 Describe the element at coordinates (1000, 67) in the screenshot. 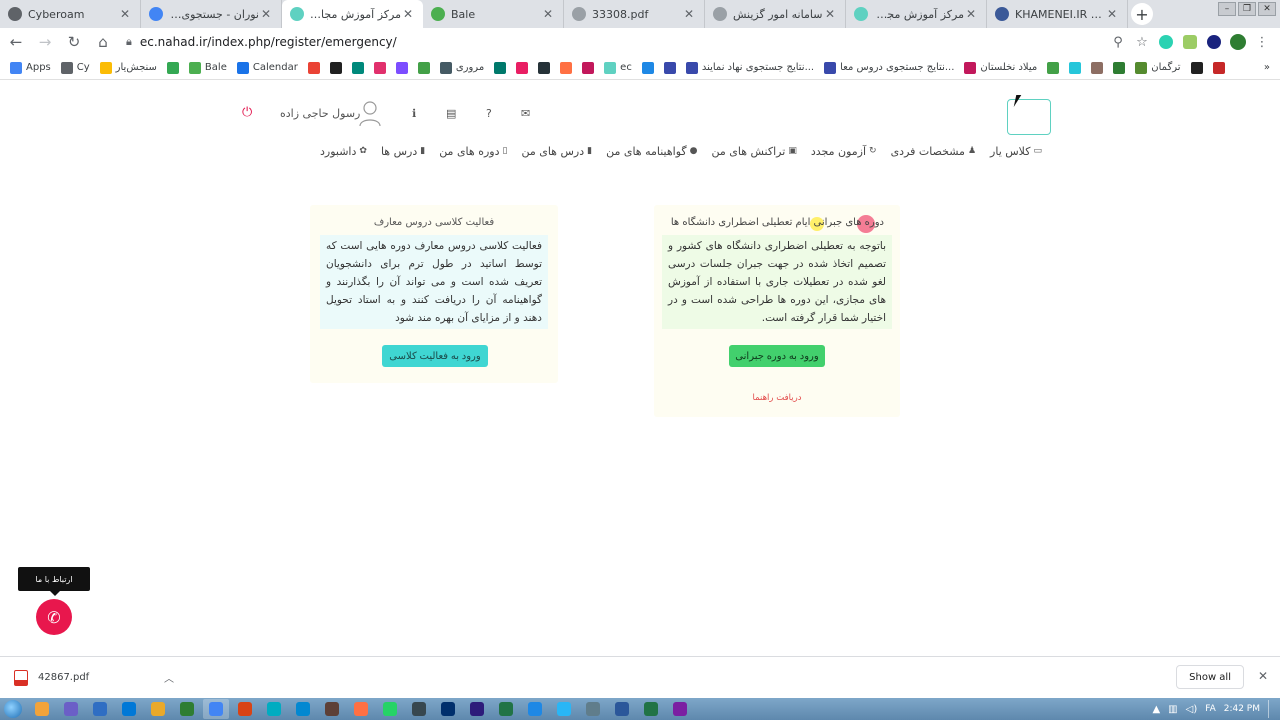

I see `bookmark-item: میلاد نخلستان` at that location.